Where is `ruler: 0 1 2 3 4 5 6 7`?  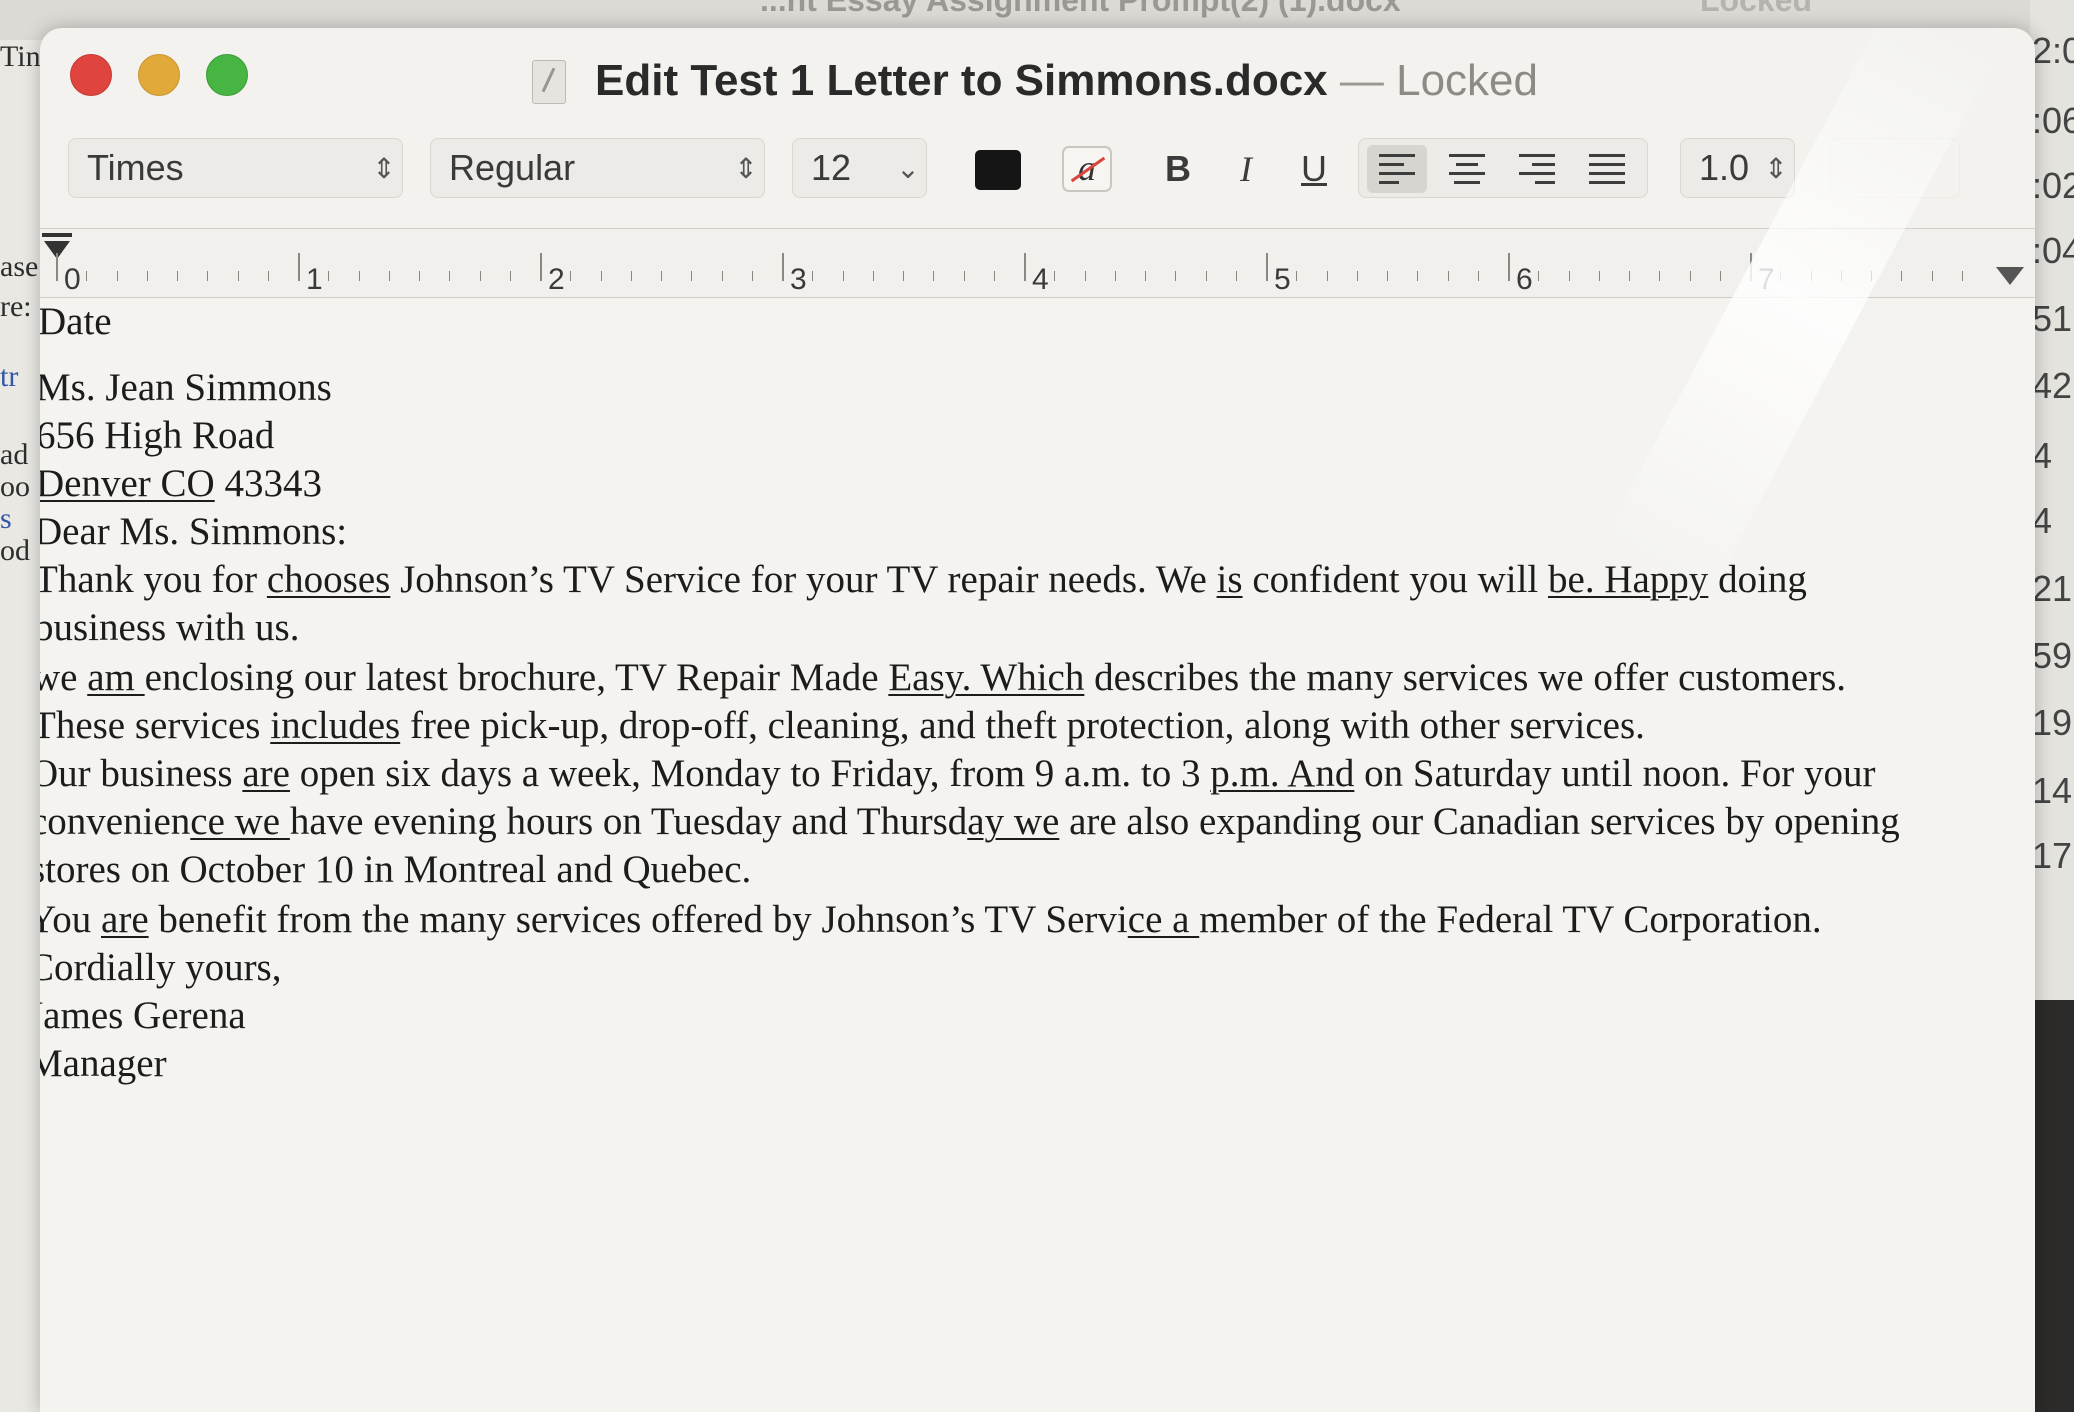
ruler: 0 1 2 3 4 5 6 7 is located at coordinates (1037, 263).